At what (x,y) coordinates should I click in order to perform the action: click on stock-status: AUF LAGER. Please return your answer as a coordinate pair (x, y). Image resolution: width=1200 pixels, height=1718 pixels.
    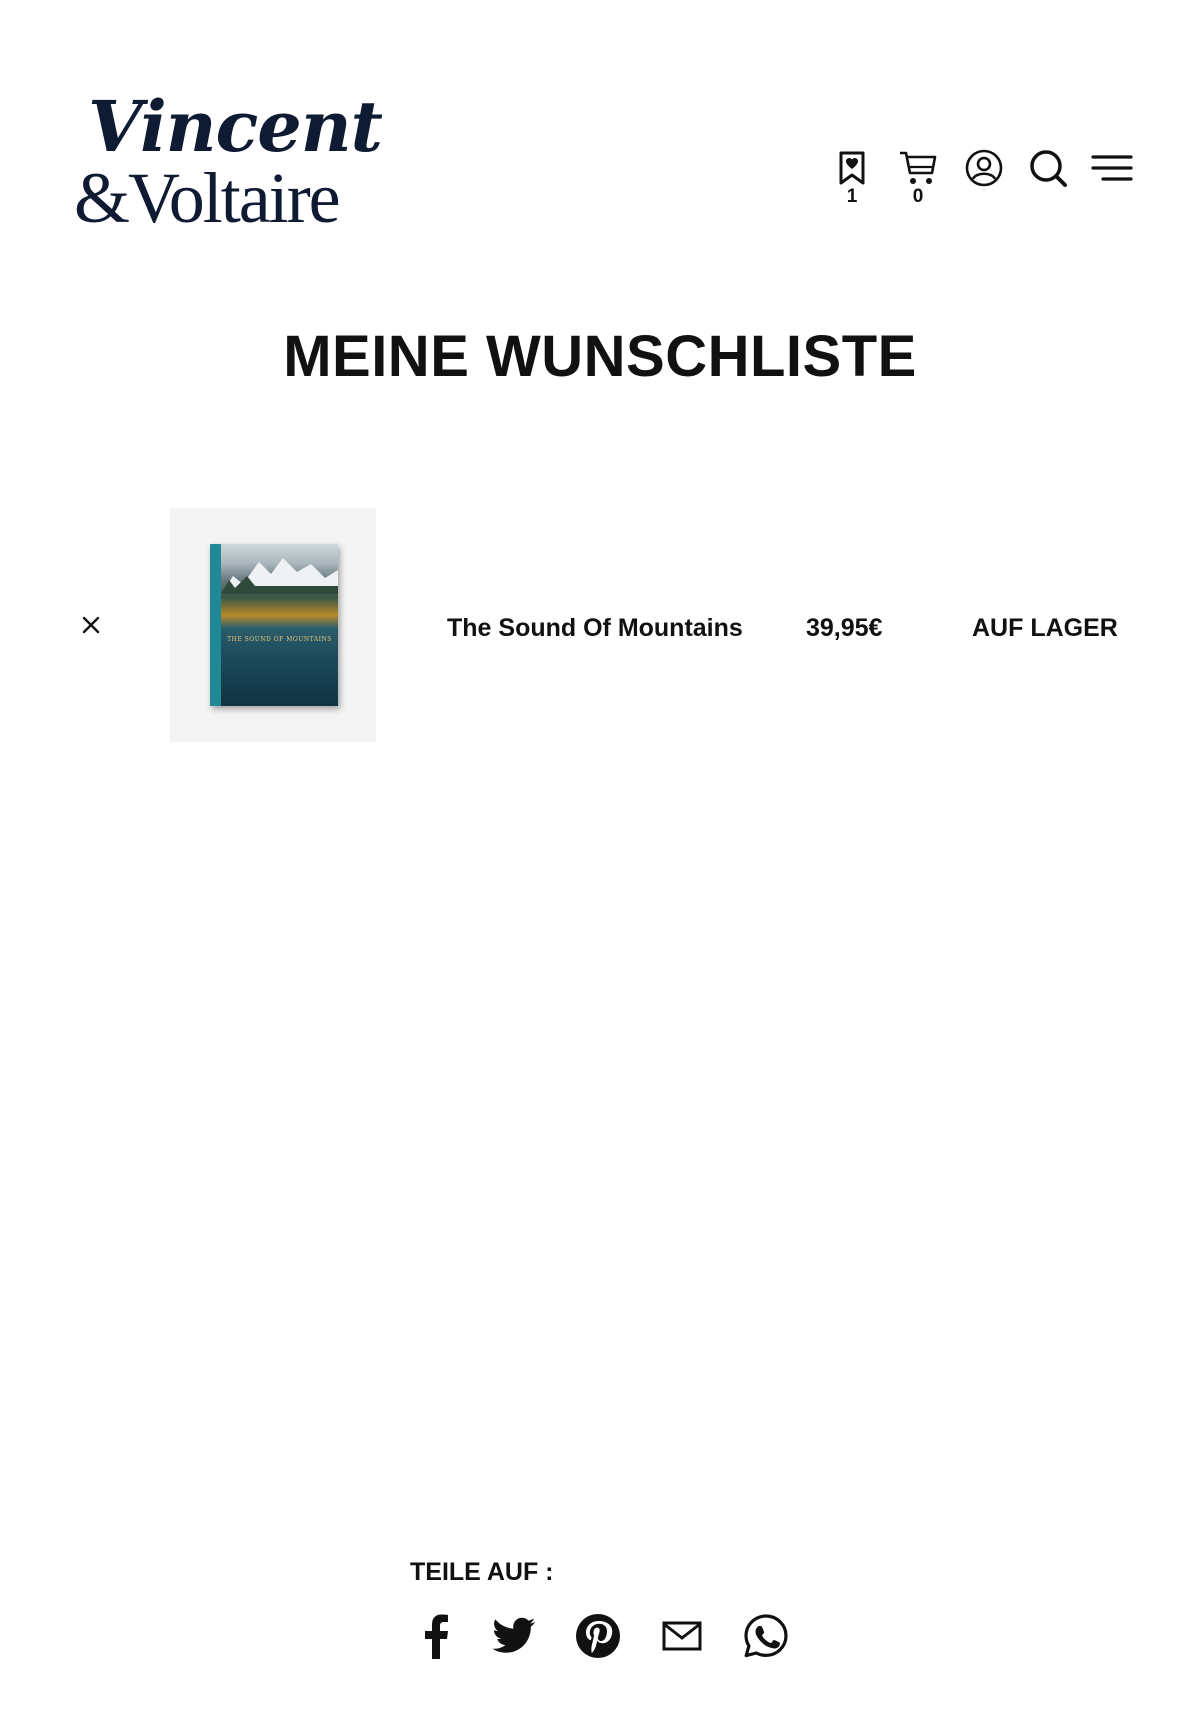
    Looking at the image, I should click on (1045, 628).